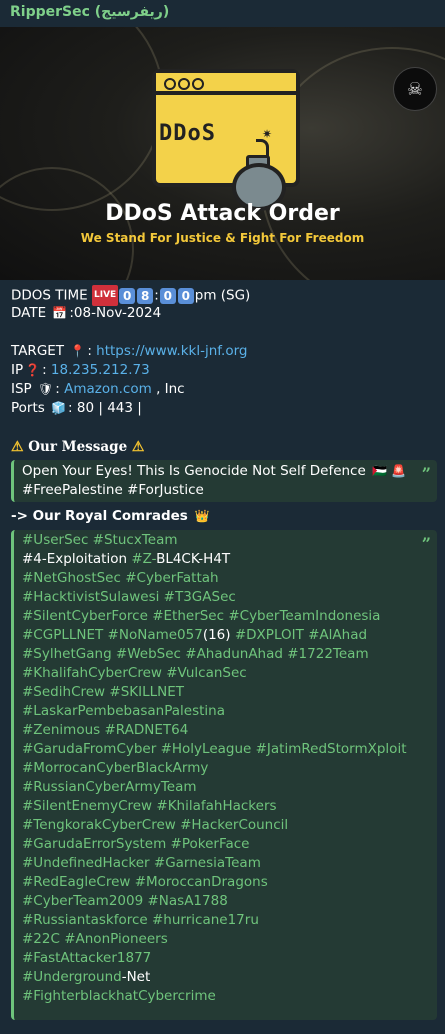 The height and width of the screenshot is (1034, 445). I want to click on package-icon: 🧊, so click(59, 408).